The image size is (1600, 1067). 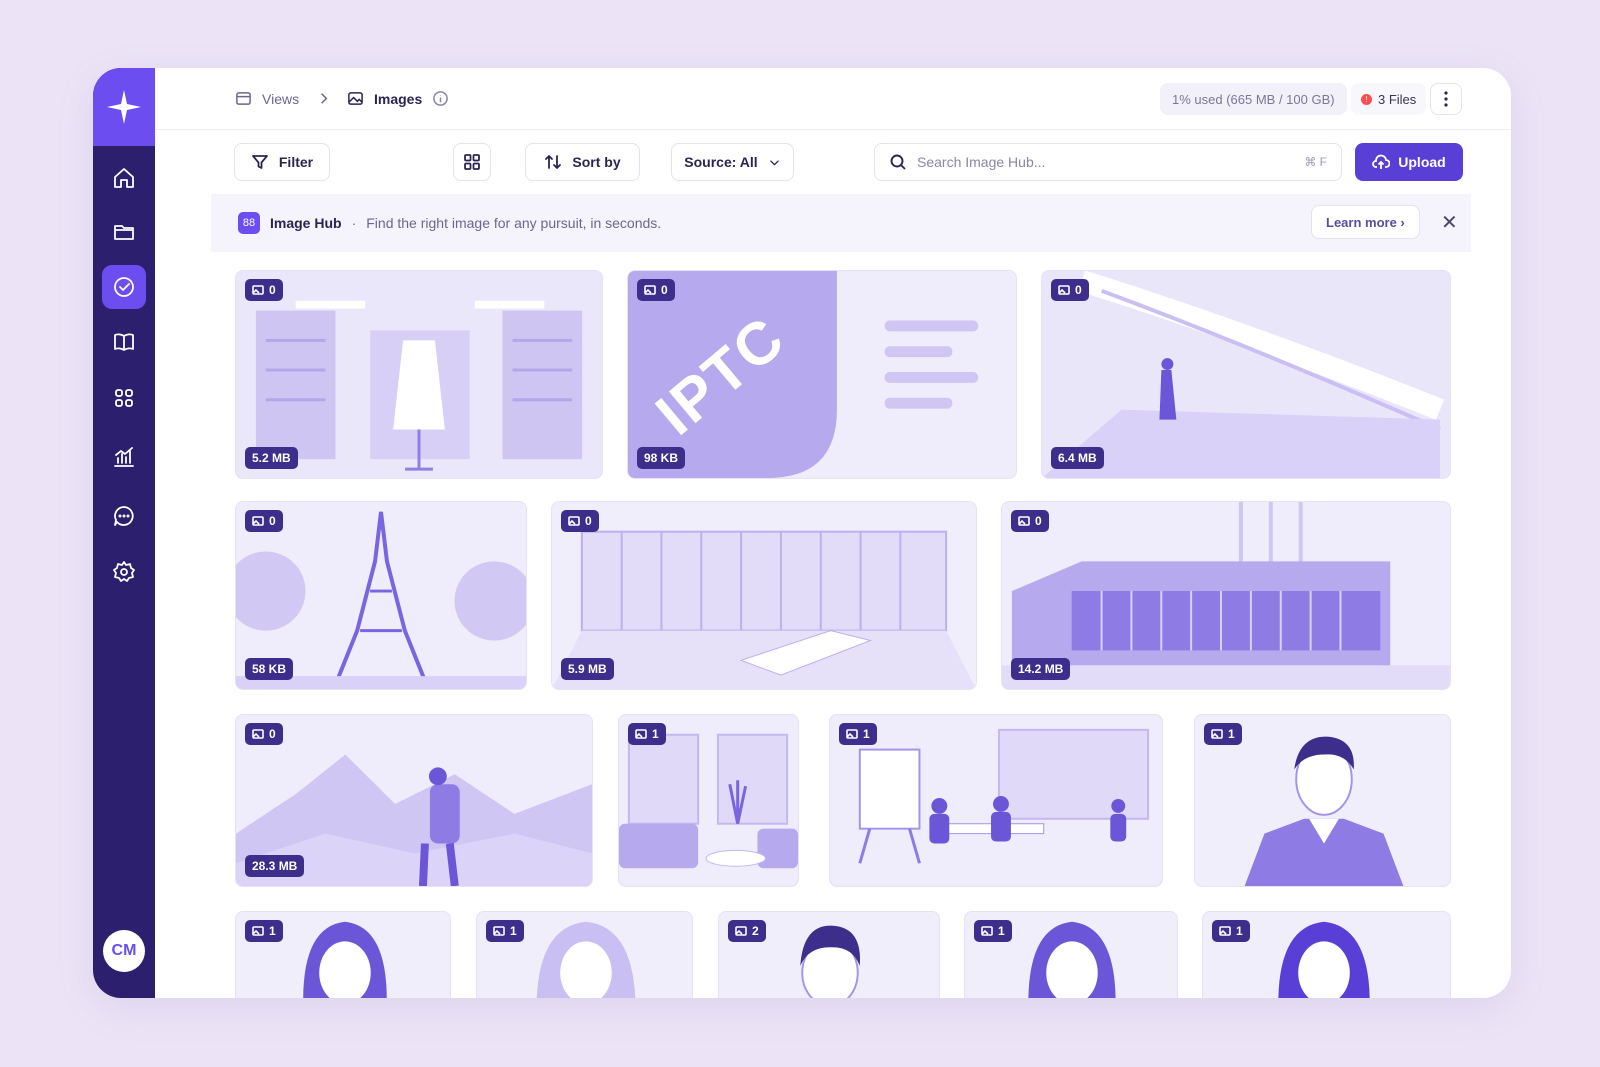 I want to click on page-title: Images, so click(x=398, y=98).